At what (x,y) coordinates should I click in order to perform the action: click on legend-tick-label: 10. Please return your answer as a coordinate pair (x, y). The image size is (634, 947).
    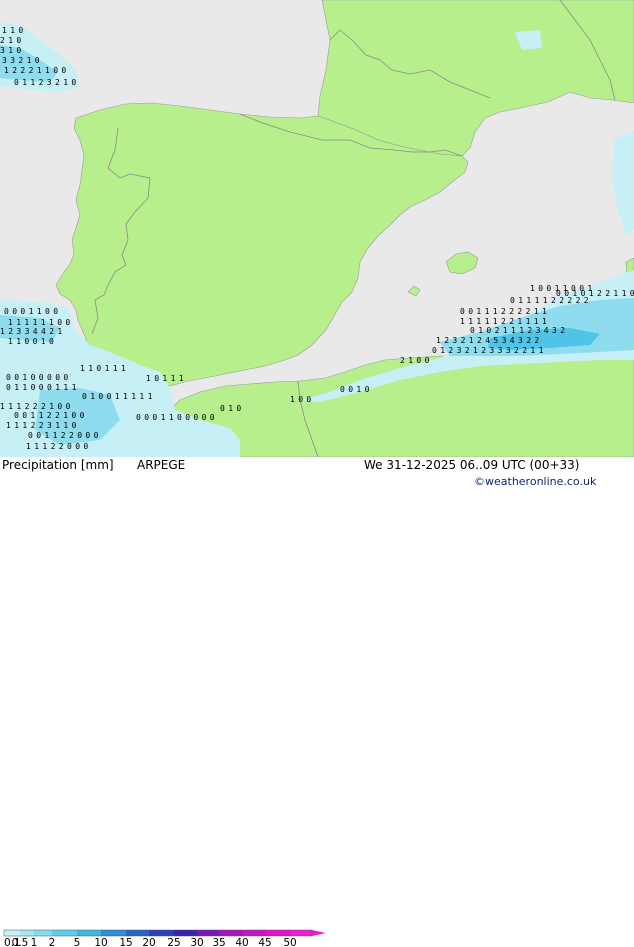
    Looking at the image, I should click on (100, 942).